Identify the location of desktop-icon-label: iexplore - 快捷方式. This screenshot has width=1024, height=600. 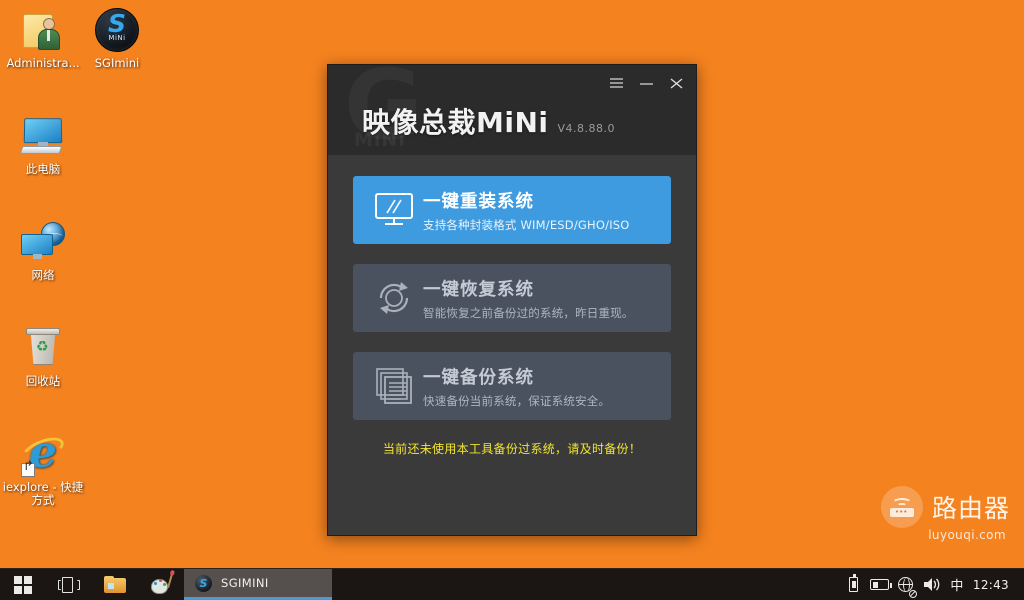
(43, 493).